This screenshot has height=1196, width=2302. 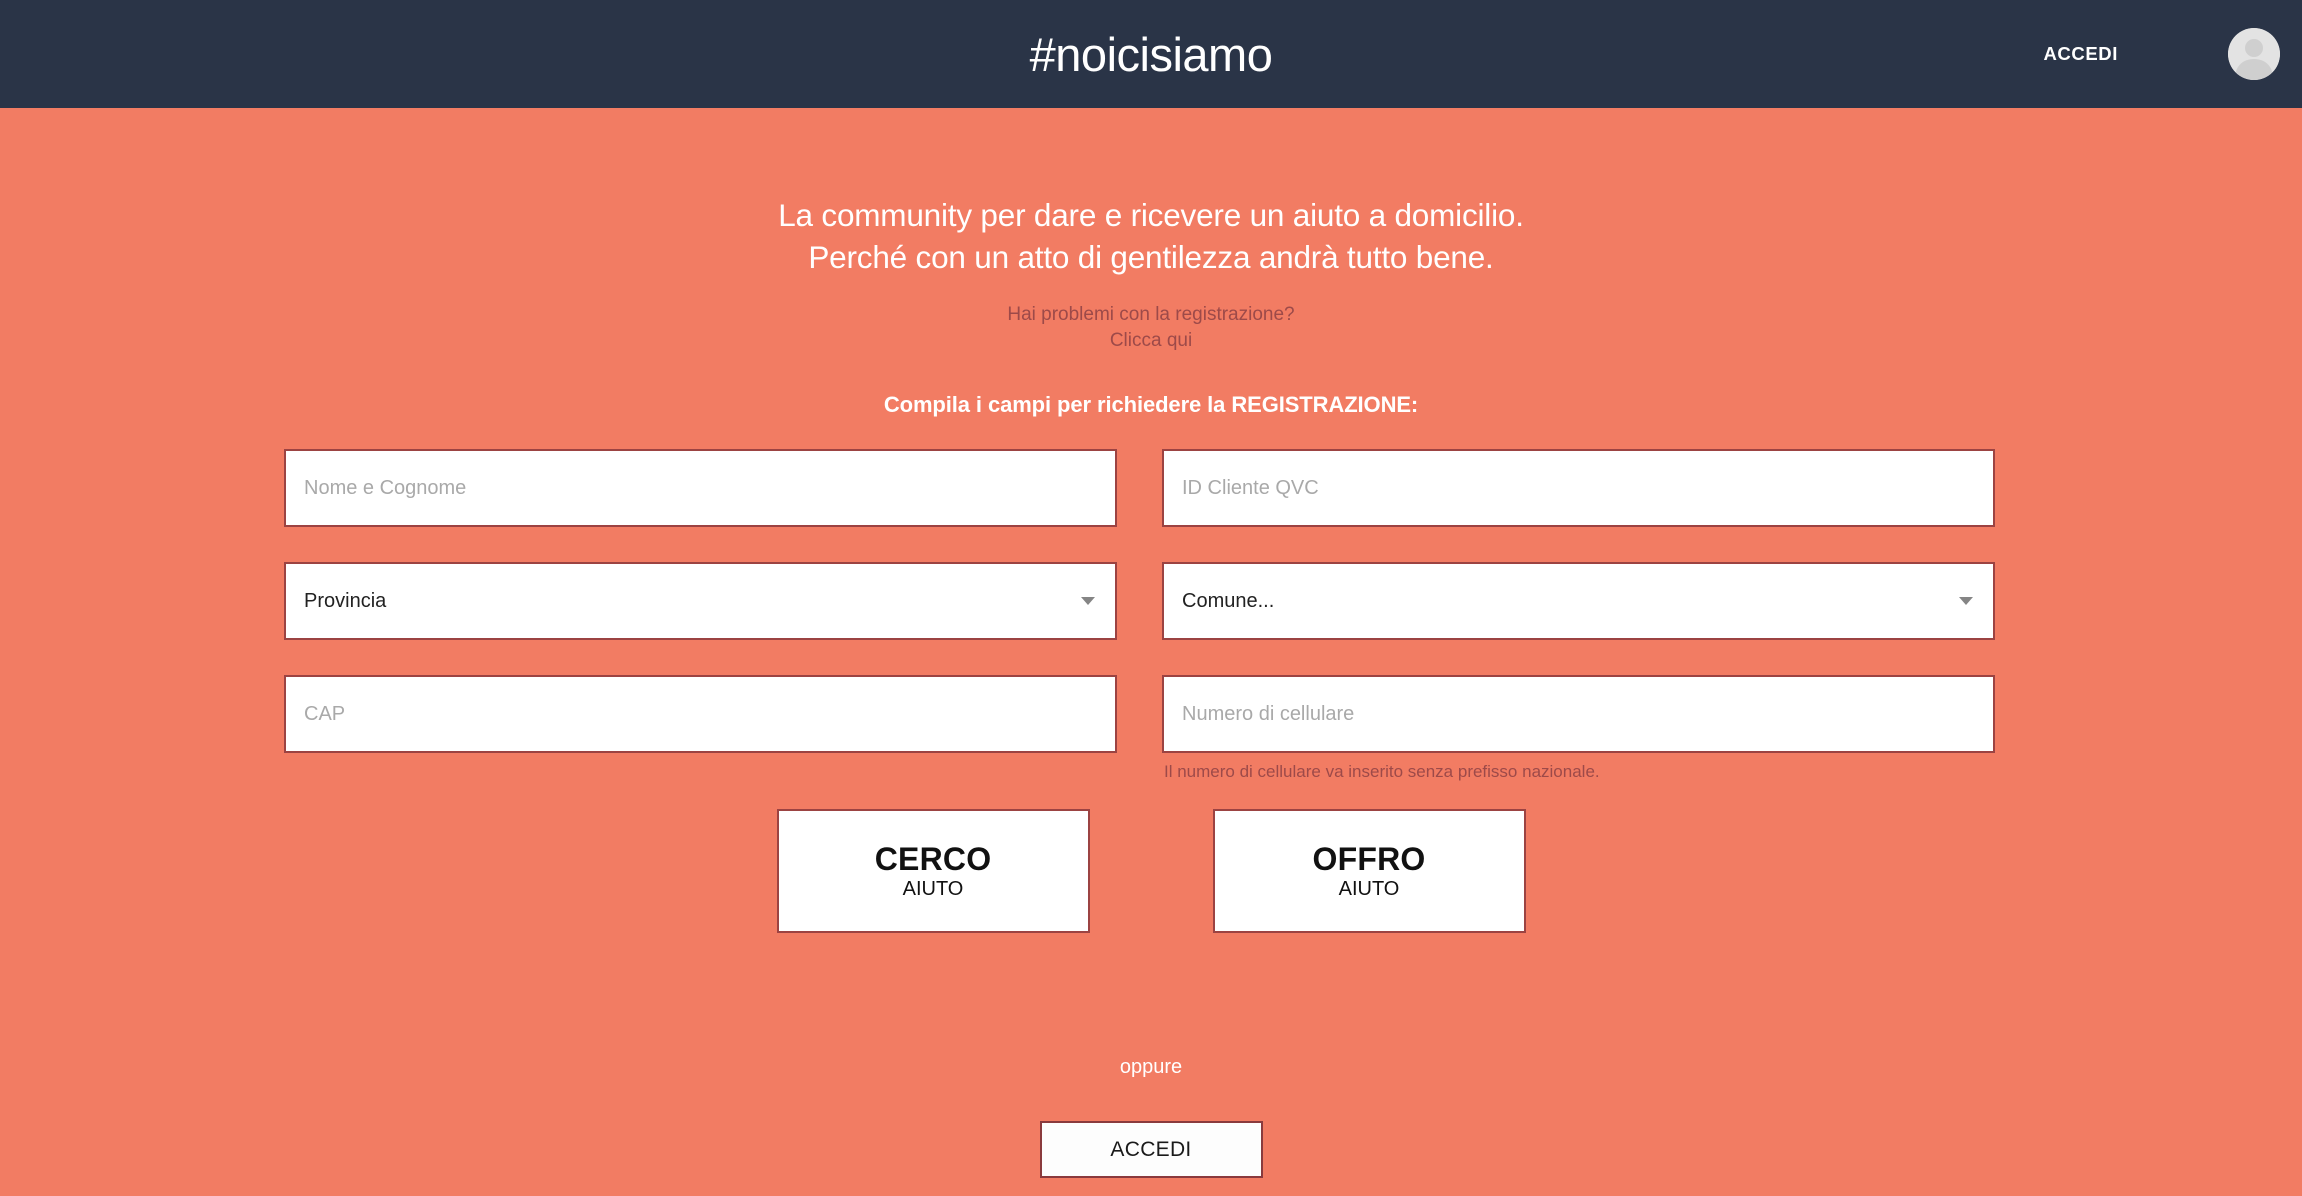 I want to click on help-question: Hai problemi con la registrazione?, so click(x=1151, y=315).